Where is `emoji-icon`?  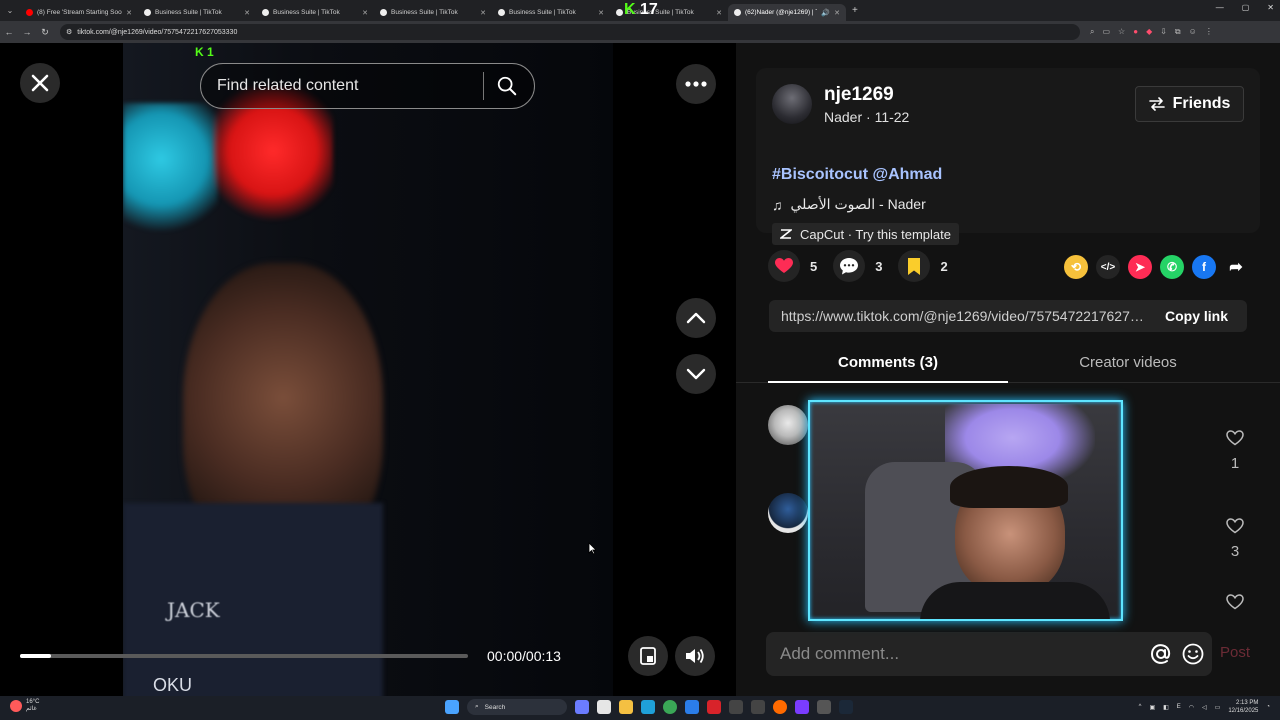 emoji-icon is located at coordinates (1193, 654).